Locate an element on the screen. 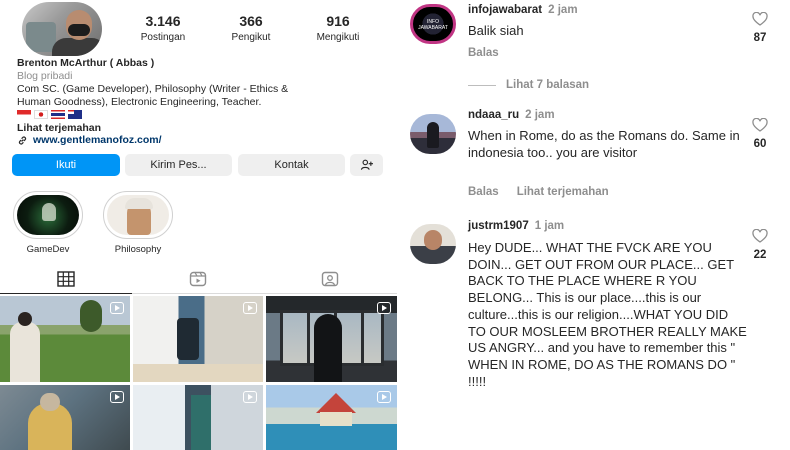 This screenshot has height=450, width=790. stat-posts: 3.146 Postingan is located at coordinates (163, 28).